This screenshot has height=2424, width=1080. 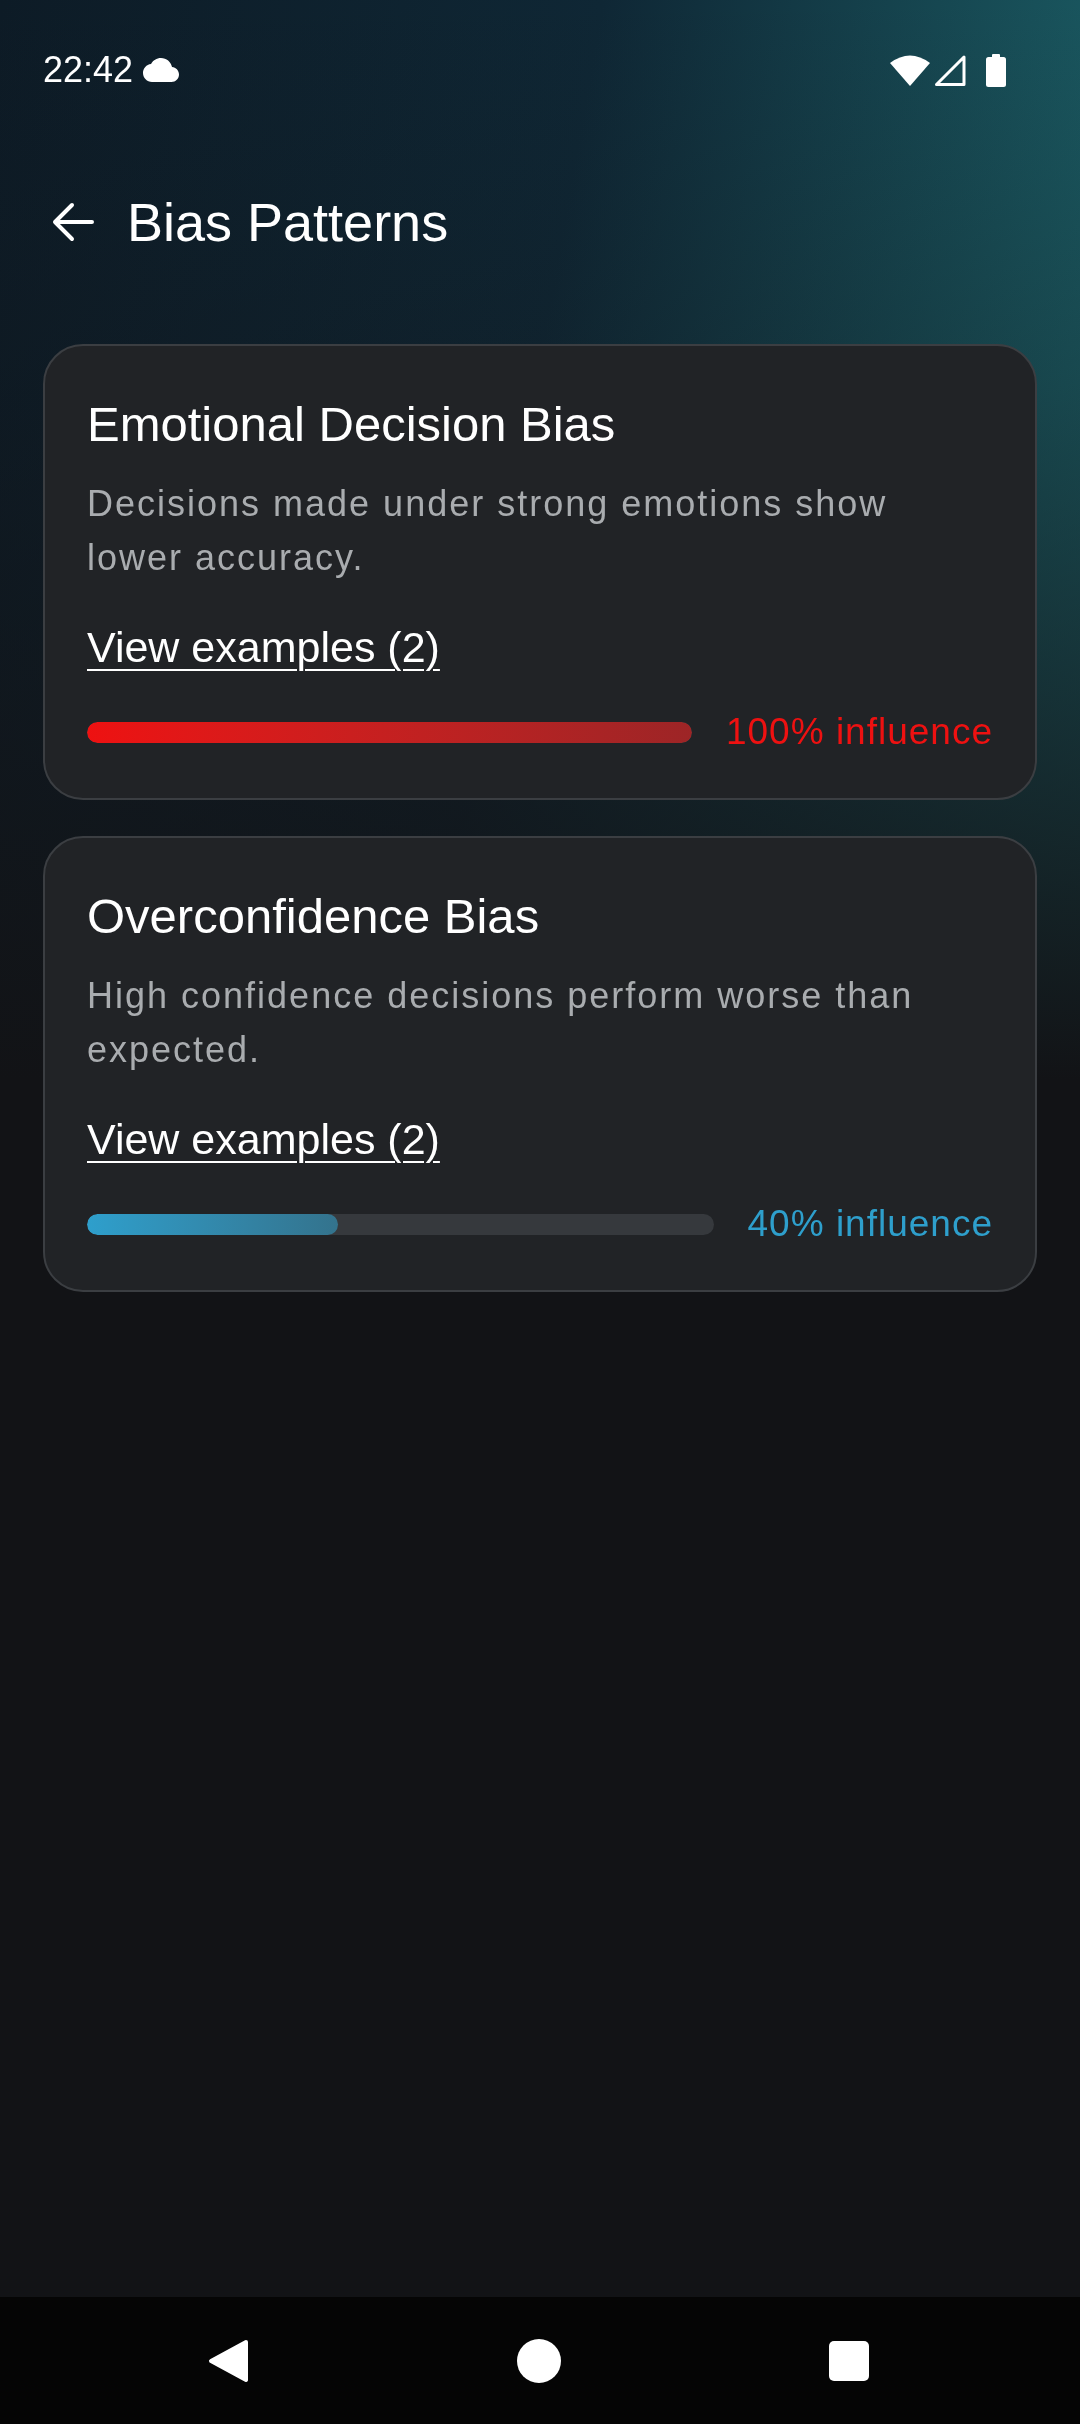 I want to click on back-arrow-icon, so click(x=73, y=222).